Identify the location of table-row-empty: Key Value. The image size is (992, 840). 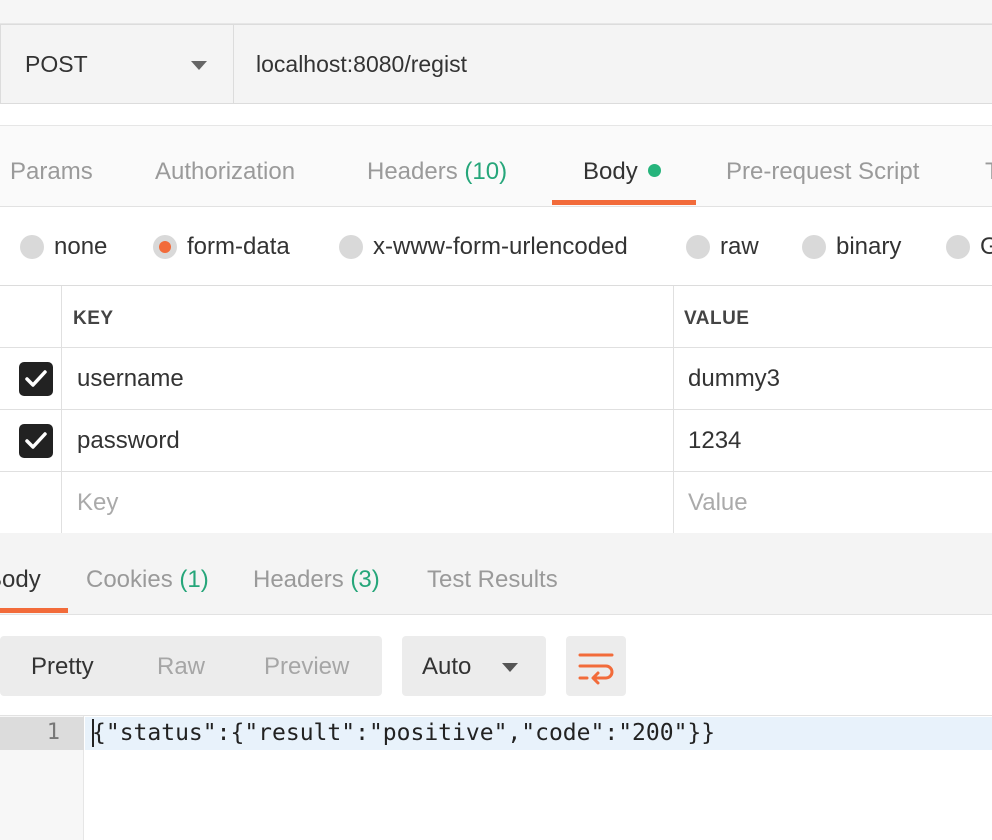
(496, 503).